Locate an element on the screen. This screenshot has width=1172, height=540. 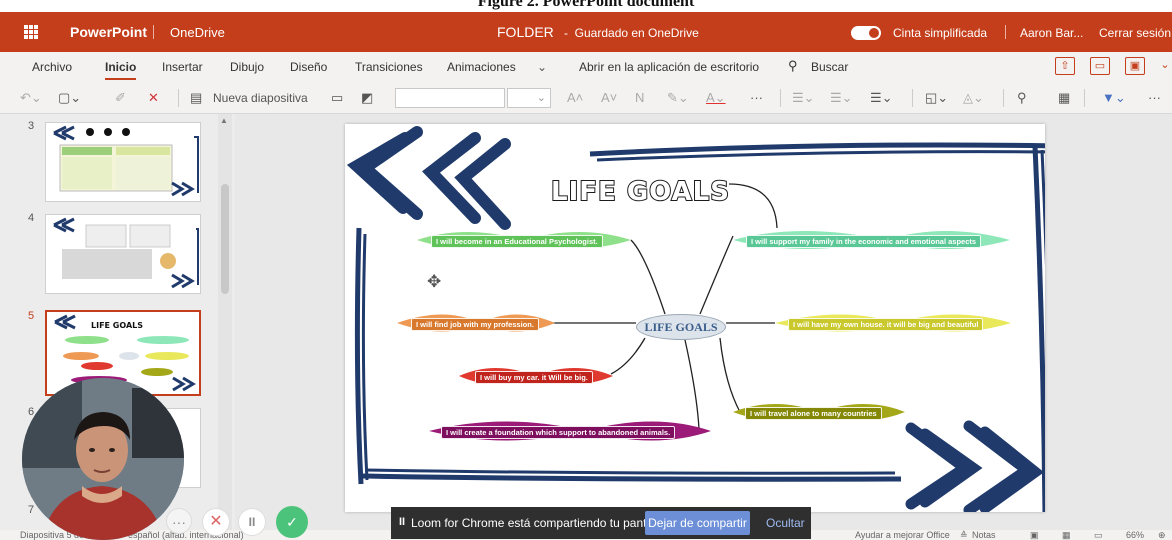
more-font-options-icon: ··· is located at coordinates (756, 97).